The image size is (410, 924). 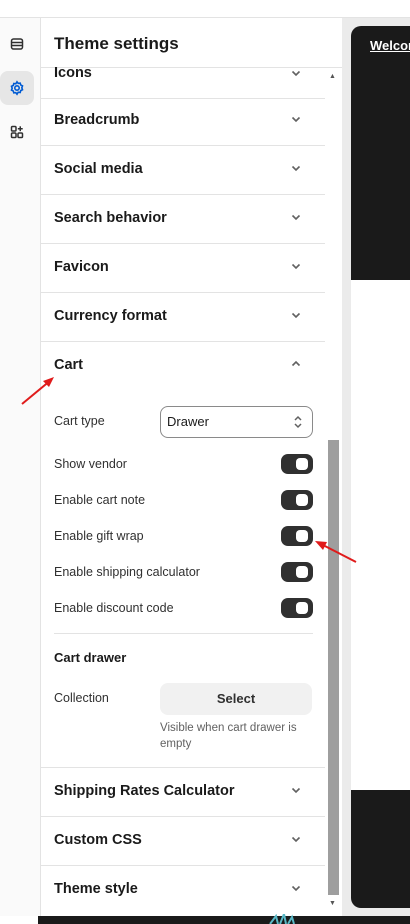 I want to click on enable-gift-wrap-row: Enable gift wrap, so click(x=183, y=537).